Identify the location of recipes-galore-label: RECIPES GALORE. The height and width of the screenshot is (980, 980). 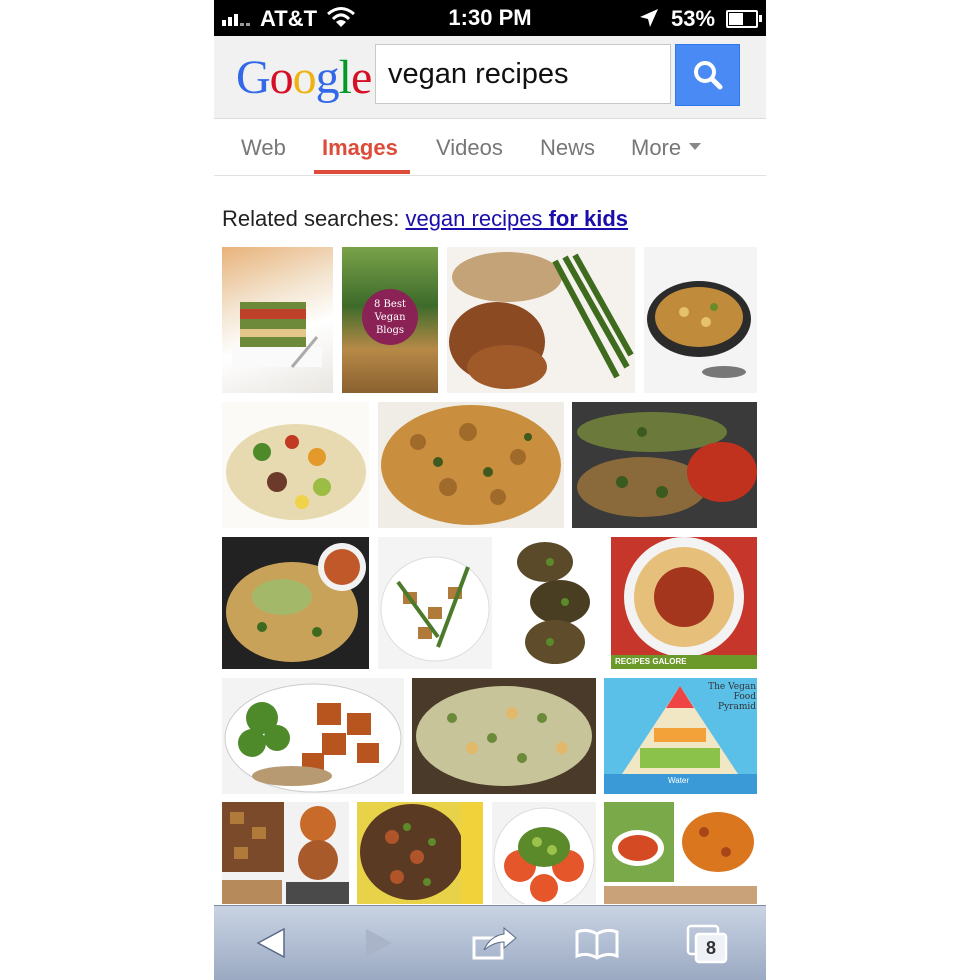
(651, 661).